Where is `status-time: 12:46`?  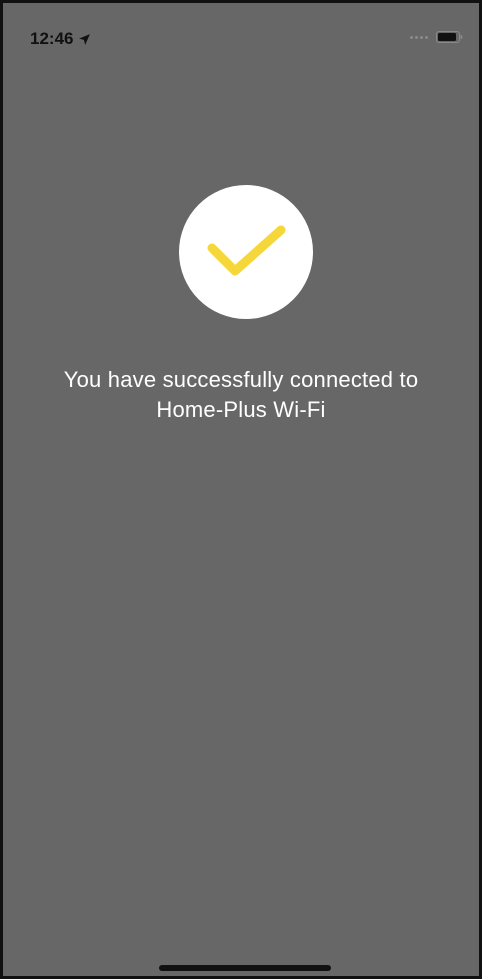 status-time: 12:46 is located at coordinates (52, 38).